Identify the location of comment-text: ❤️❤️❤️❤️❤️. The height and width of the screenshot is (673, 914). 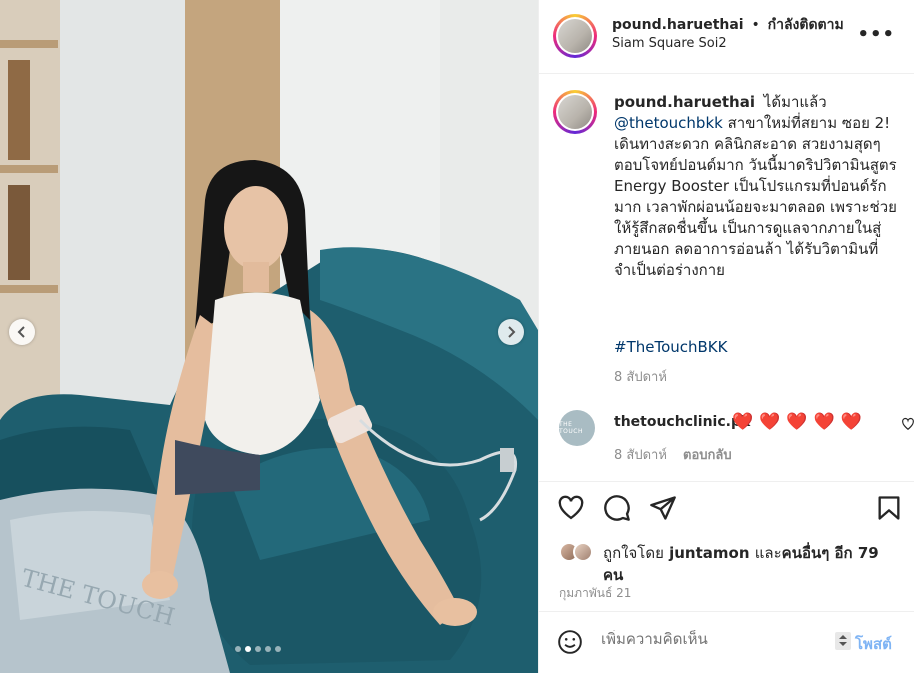
(800, 422).